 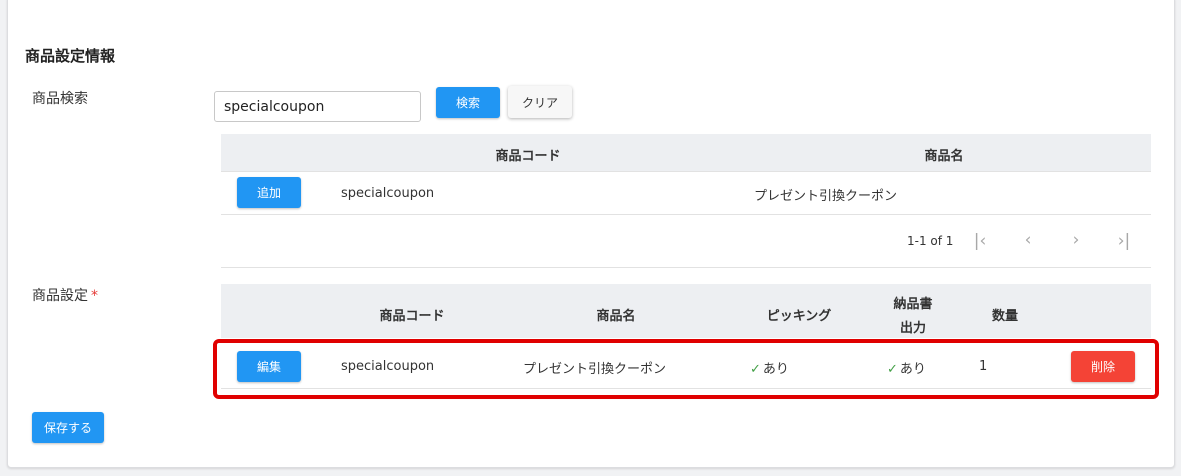 What do you see at coordinates (1124, 241) in the screenshot?
I see `last-page-icon: ›|` at bounding box center [1124, 241].